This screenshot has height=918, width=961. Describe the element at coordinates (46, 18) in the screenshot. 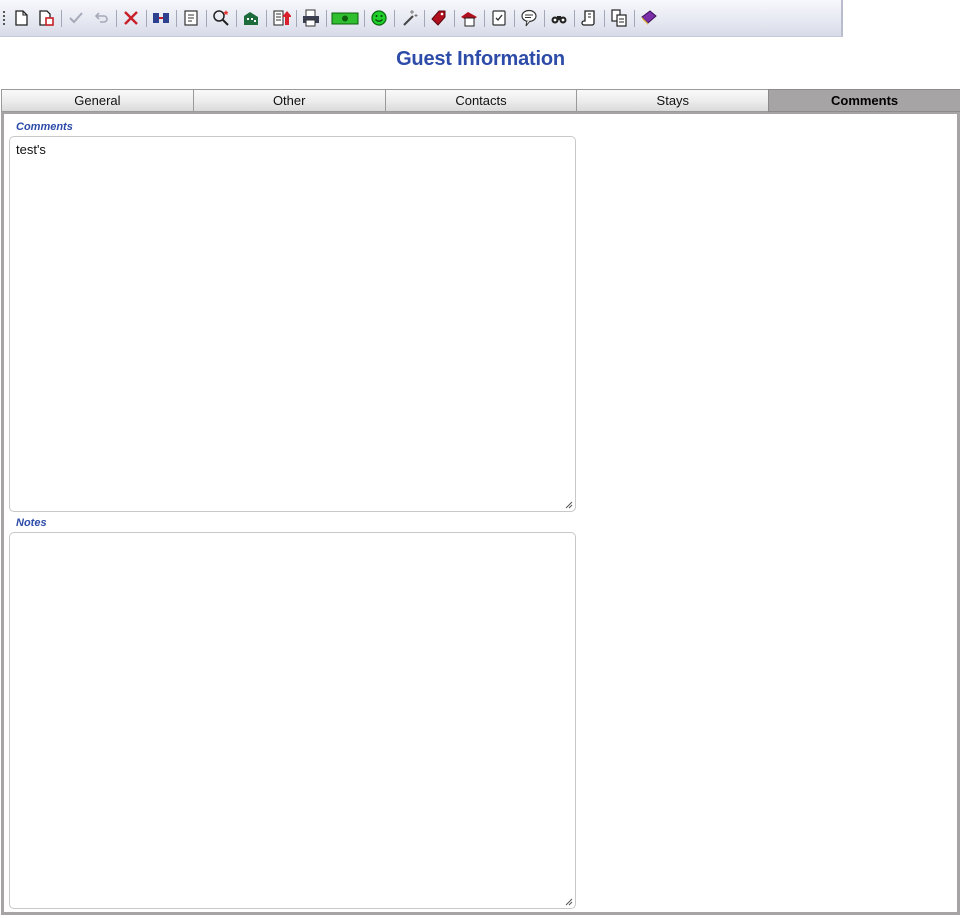

I see `copy-document-icon` at that location.